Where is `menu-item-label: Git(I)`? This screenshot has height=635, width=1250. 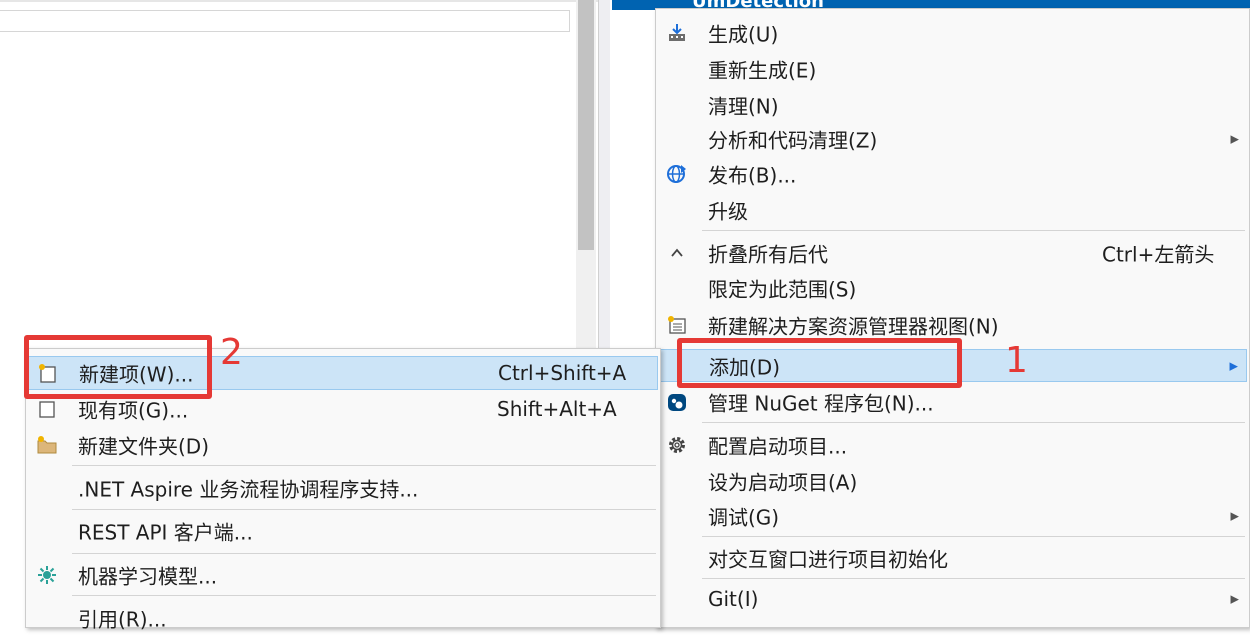
menu-item-label: Git(I) is located at coordinates (733, 599).